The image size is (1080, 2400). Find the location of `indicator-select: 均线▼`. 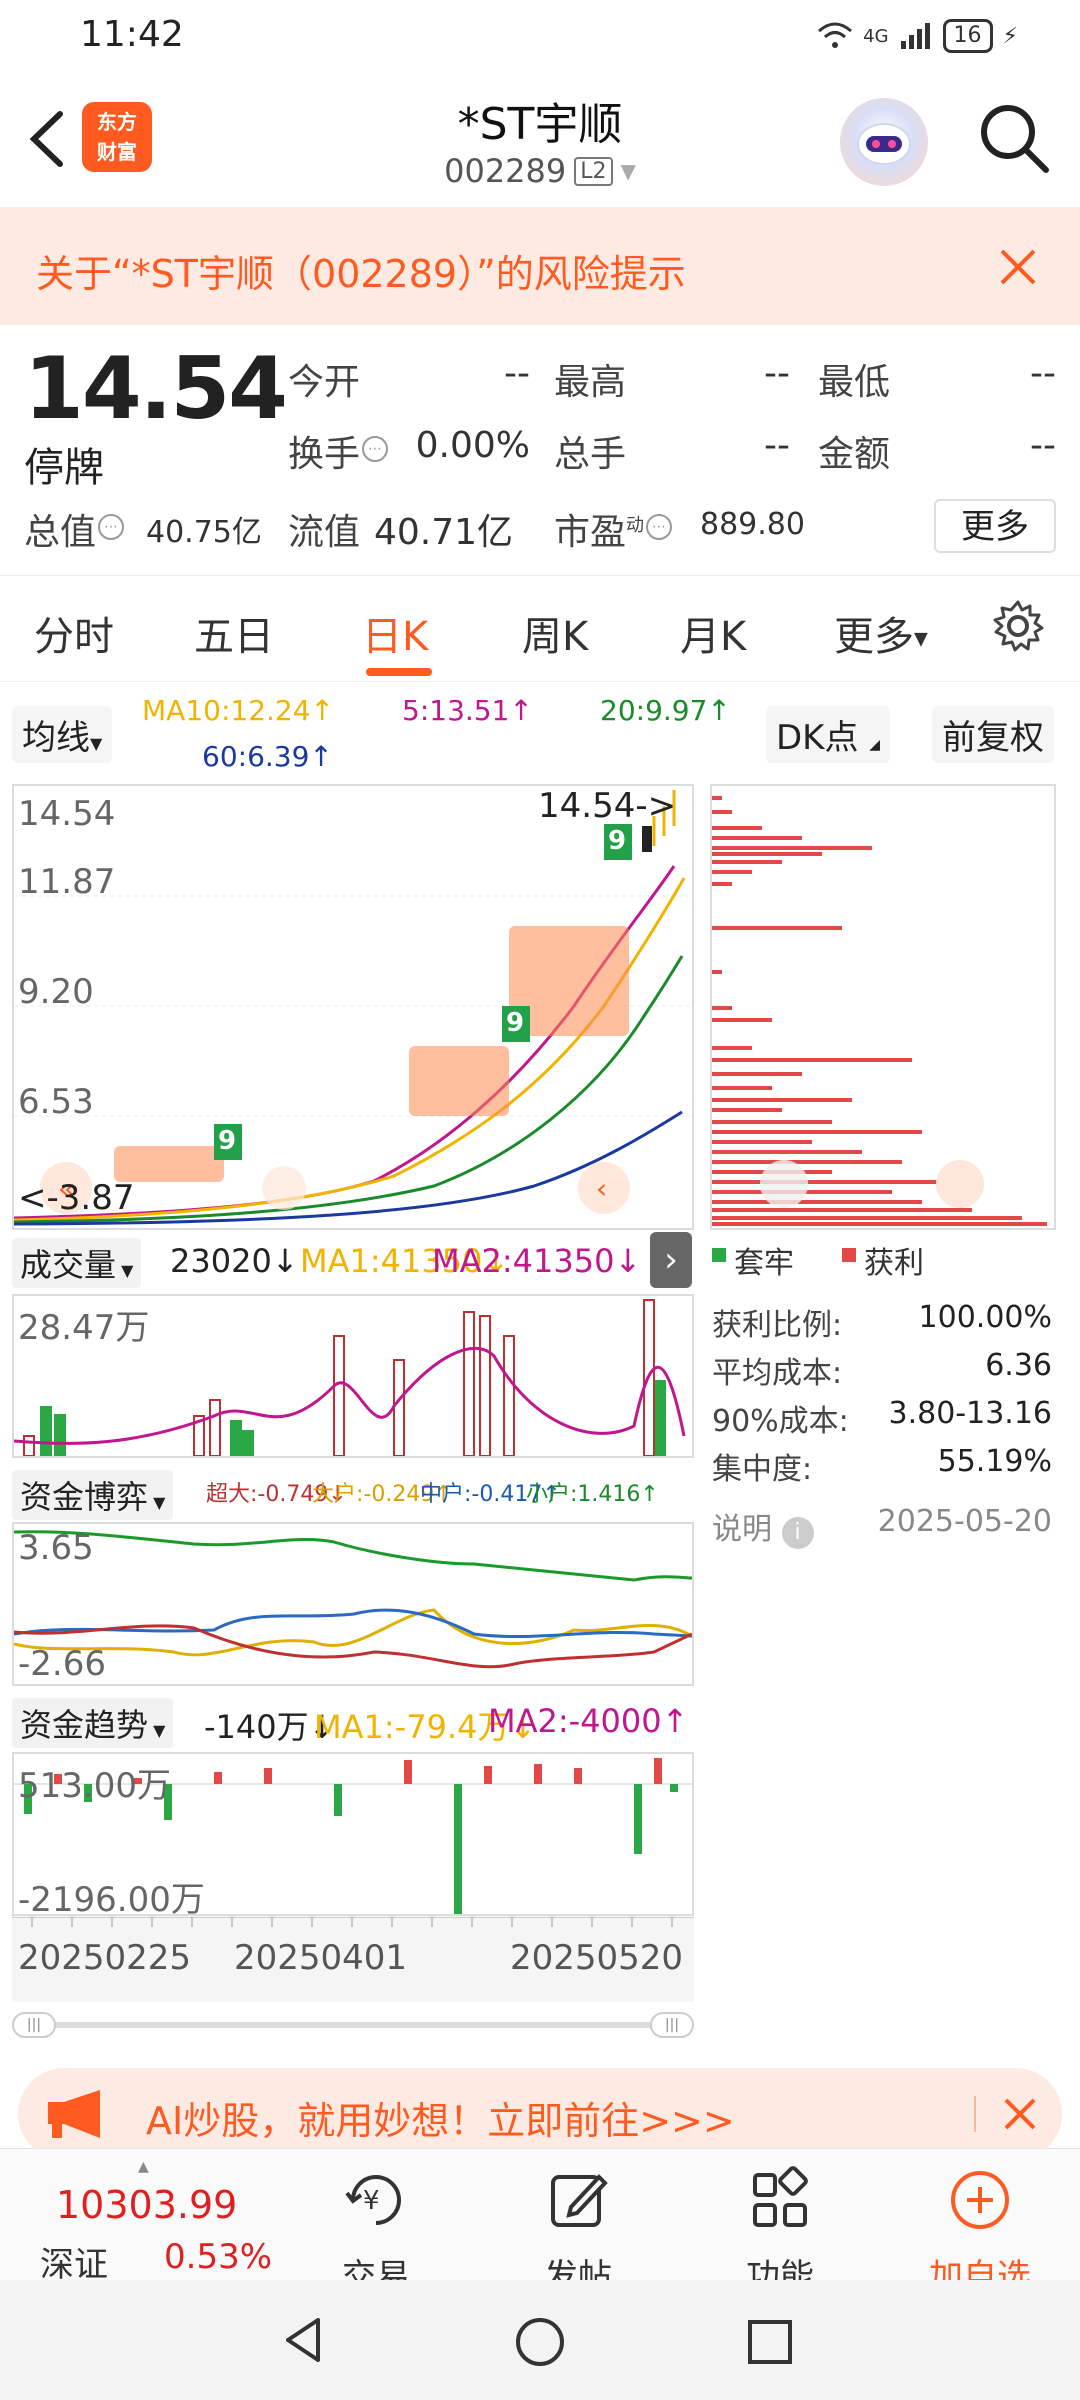

indicator-select: 均线▼ is located at coordinates (62, 734).